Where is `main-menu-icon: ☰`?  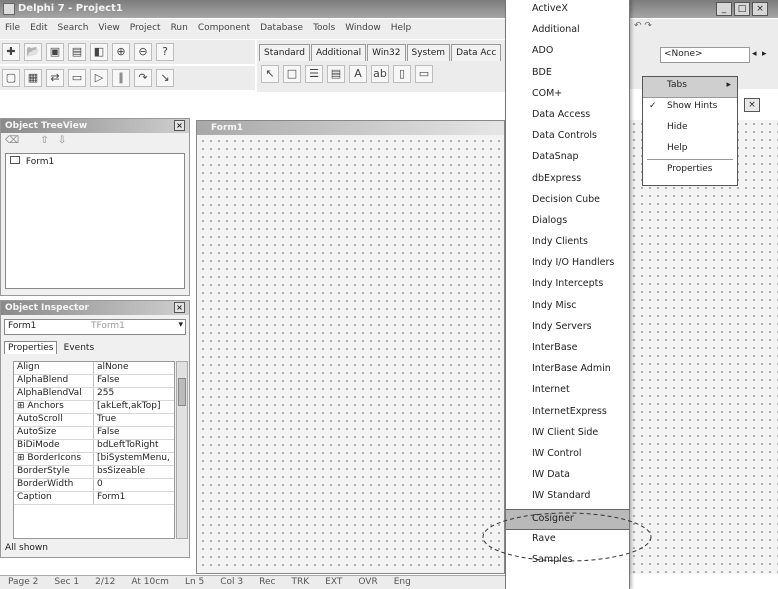
main-menu-icon: ☰ is located at coordinates (314, 74).